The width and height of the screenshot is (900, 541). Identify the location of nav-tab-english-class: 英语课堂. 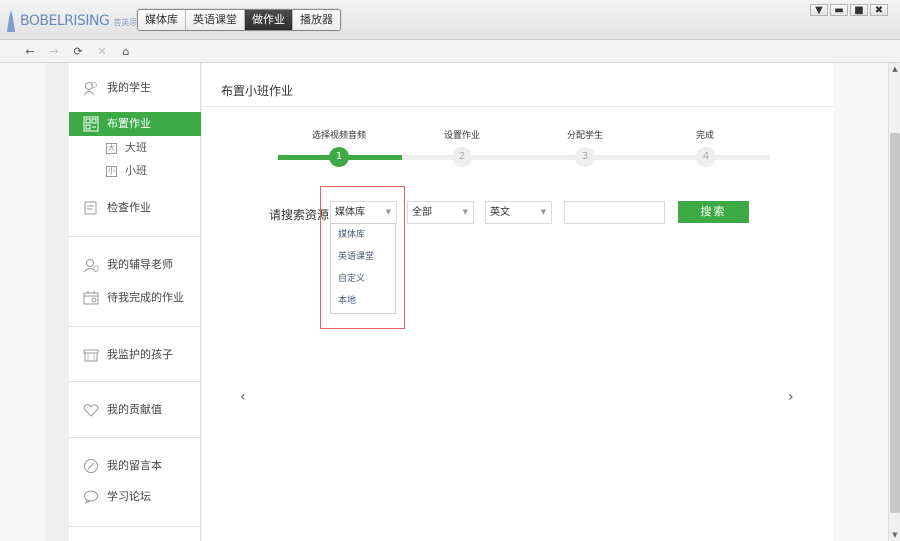
(215, 20).